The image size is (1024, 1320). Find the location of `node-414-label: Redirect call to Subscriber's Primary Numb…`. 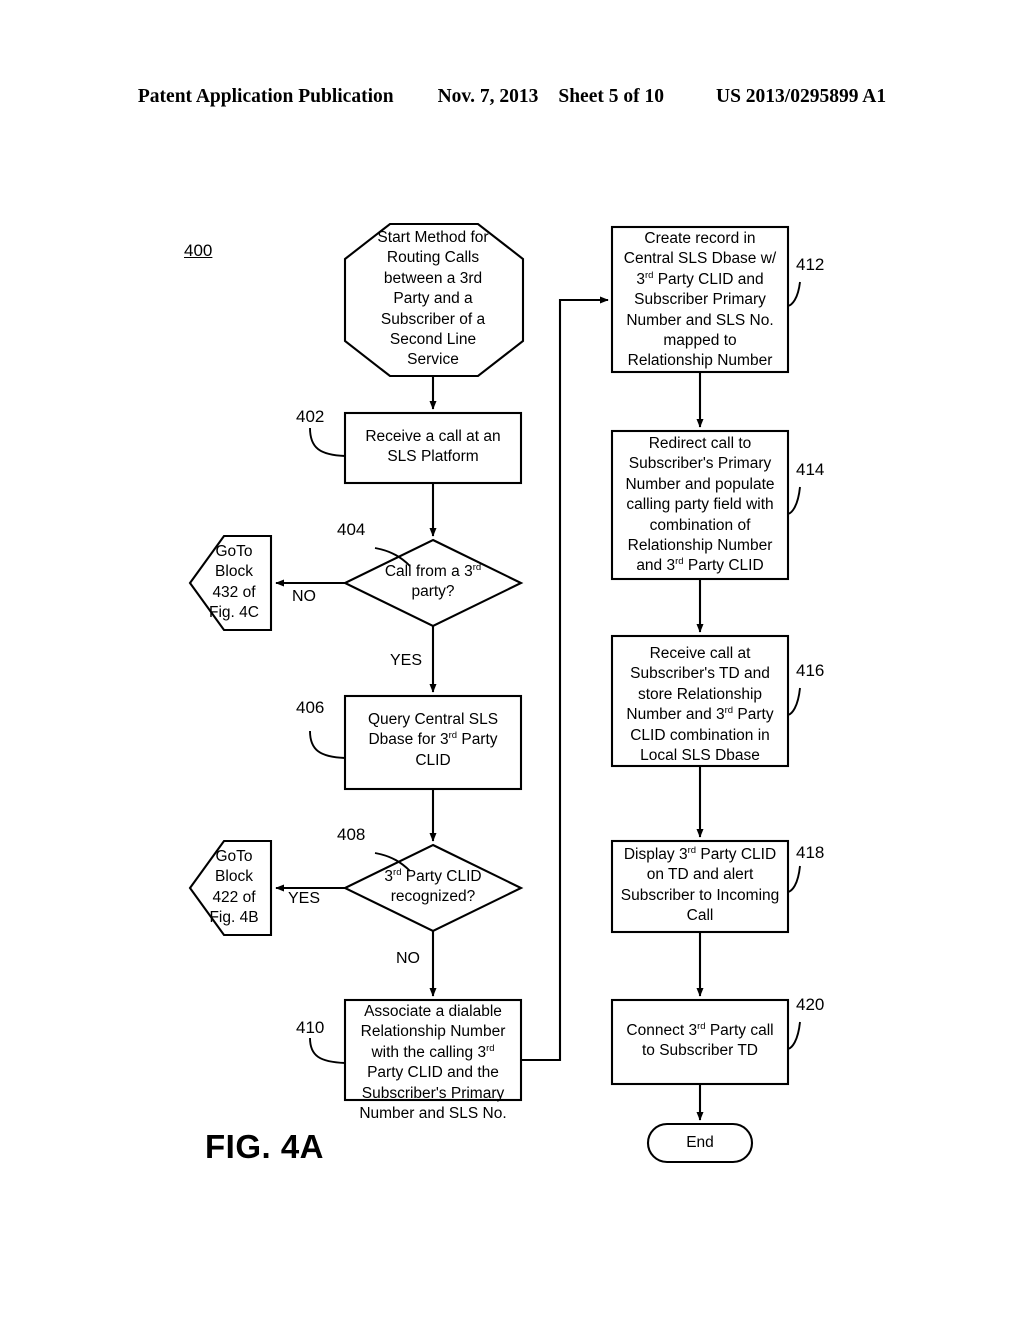

node-414-label: Redirect call to Subscriber's Primary Numb… is located at coordinates (700, 505).